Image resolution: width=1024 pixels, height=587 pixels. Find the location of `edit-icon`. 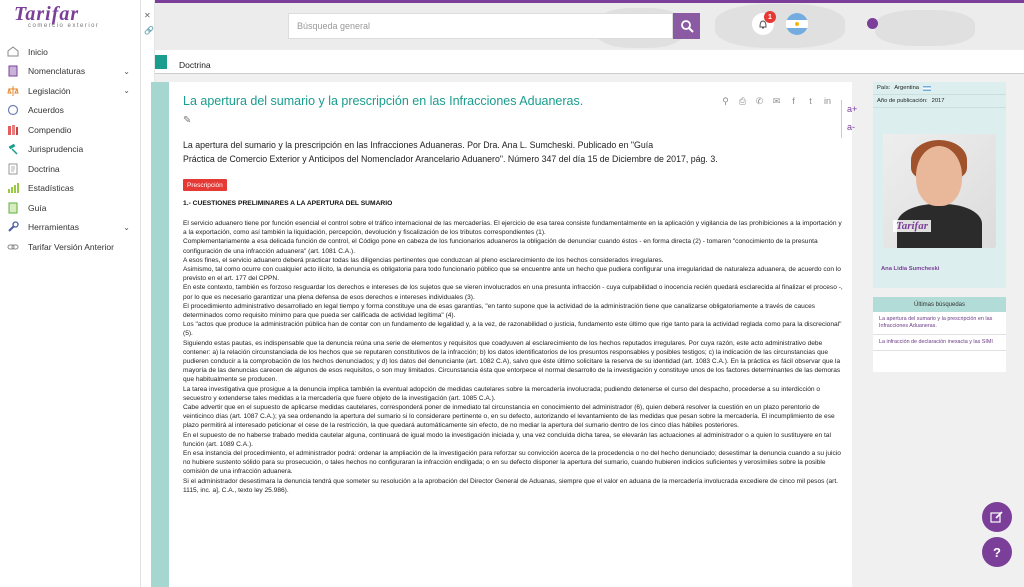

edit-icon is located at coordinates (996, 517).